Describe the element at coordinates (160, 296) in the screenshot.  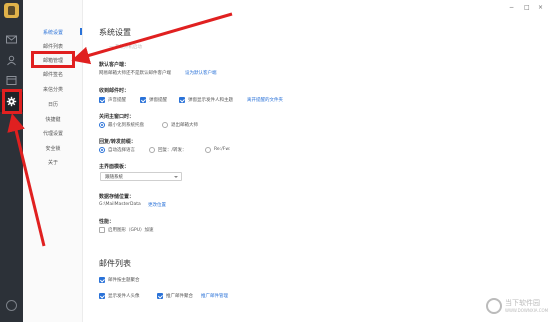
I see `promo-group-checkbox` at that location.